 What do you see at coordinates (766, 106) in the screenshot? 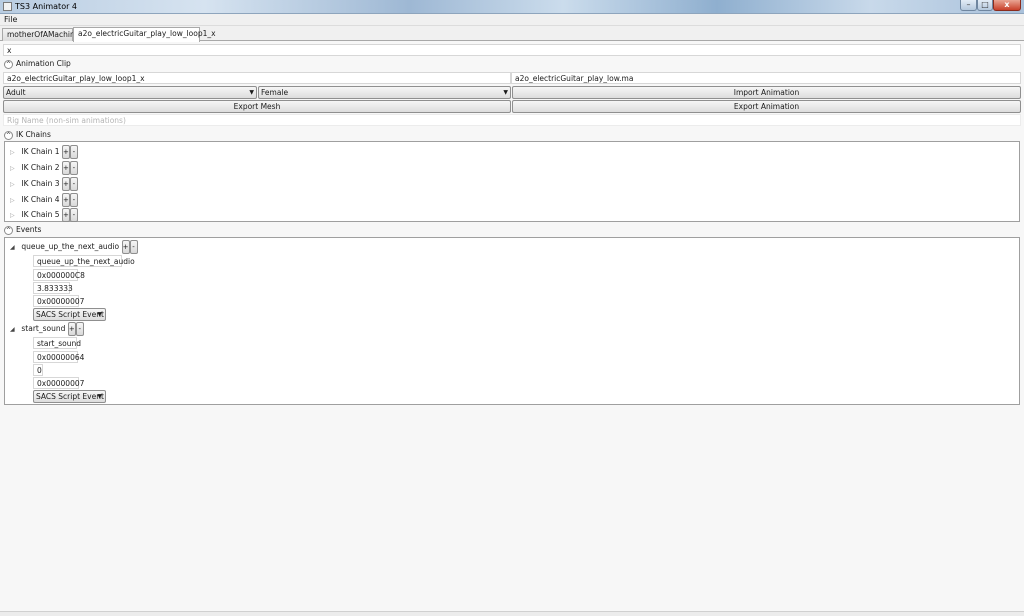
I see `export-animation-button: Export Animation` at bounding box center [766, 106].